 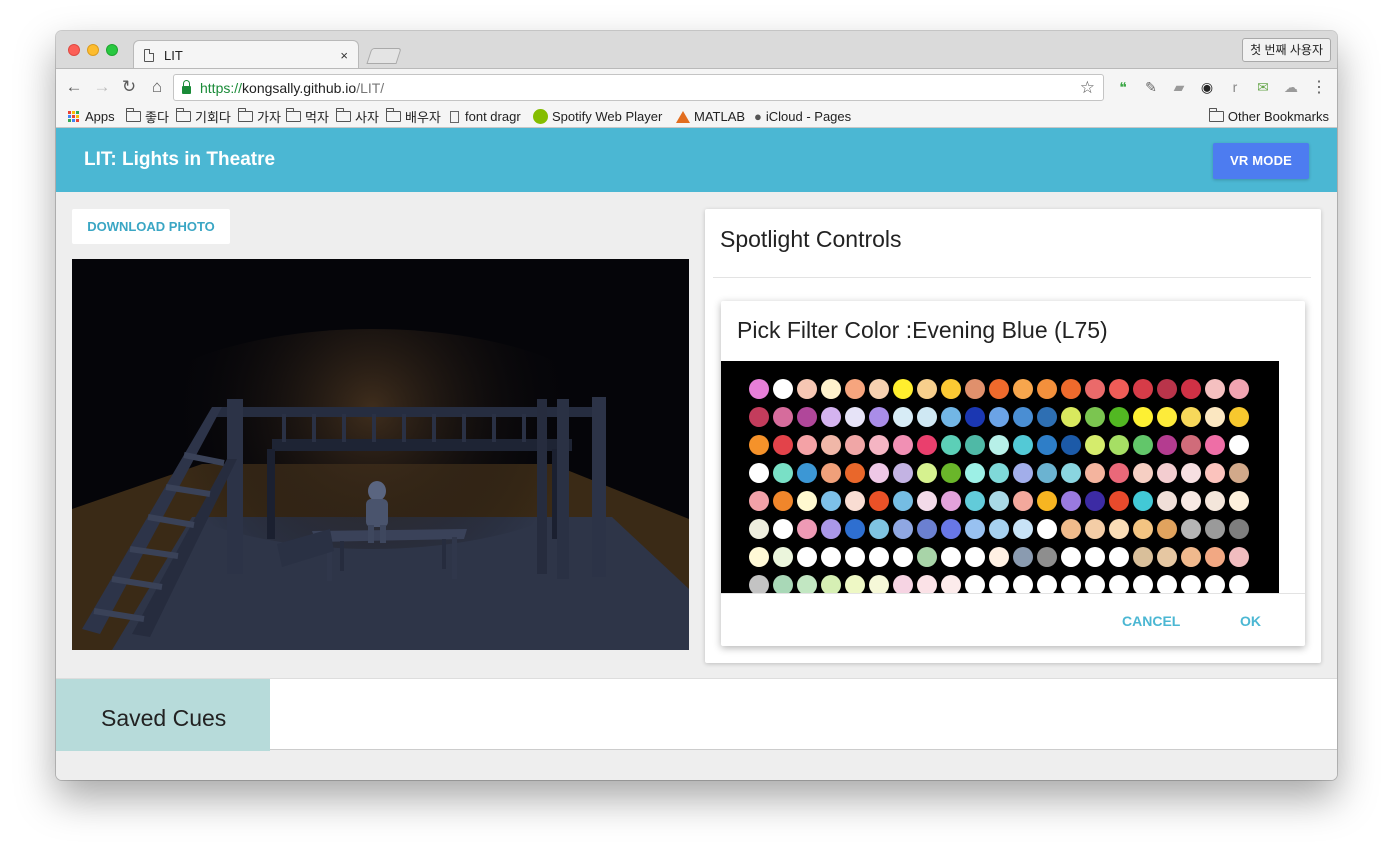 I want to click on hangouts-icon: ❝, so click(x=1123, y=87).